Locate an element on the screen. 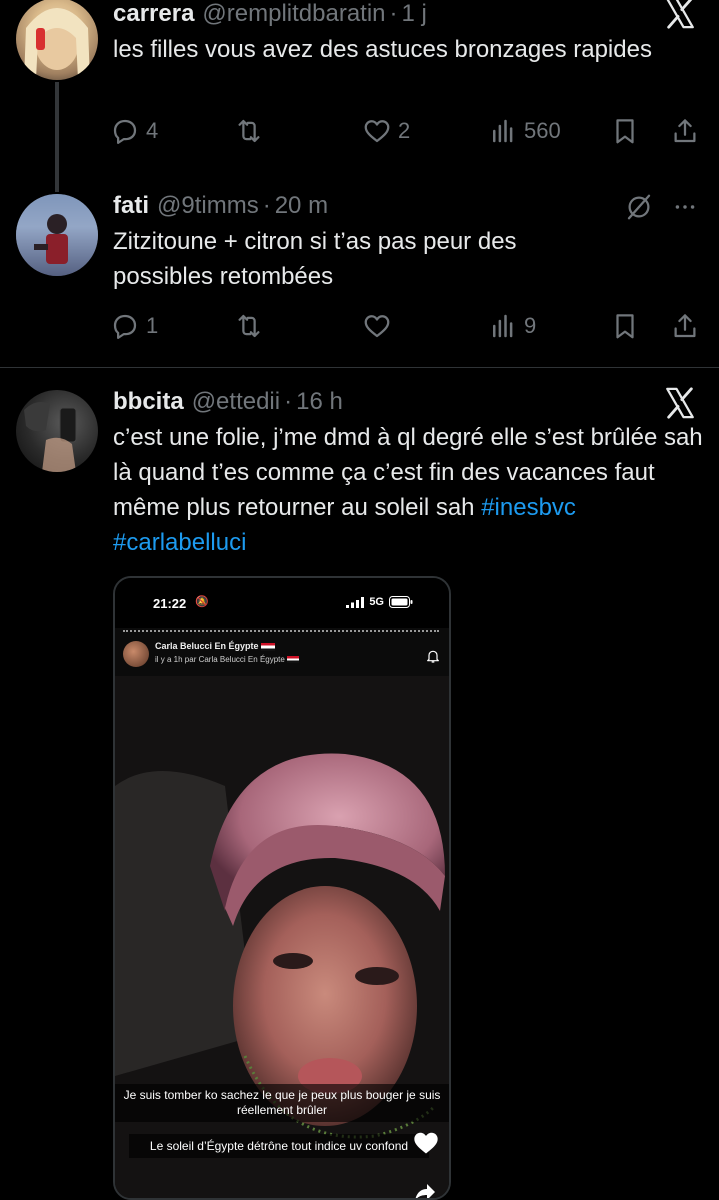 This screenshot has height=1200, width=719. author-name: carrera is located at coordinates (153, 14).